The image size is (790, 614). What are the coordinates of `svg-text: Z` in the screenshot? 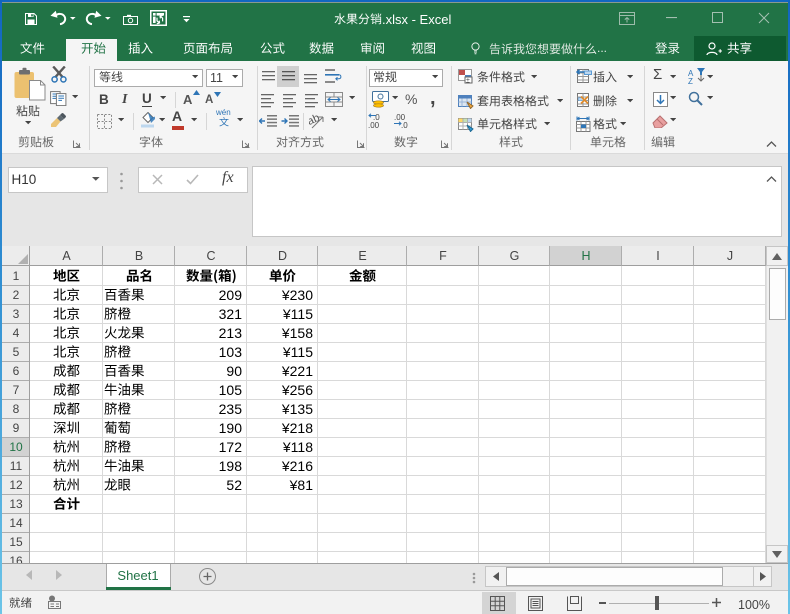 It's located at (690, 80).